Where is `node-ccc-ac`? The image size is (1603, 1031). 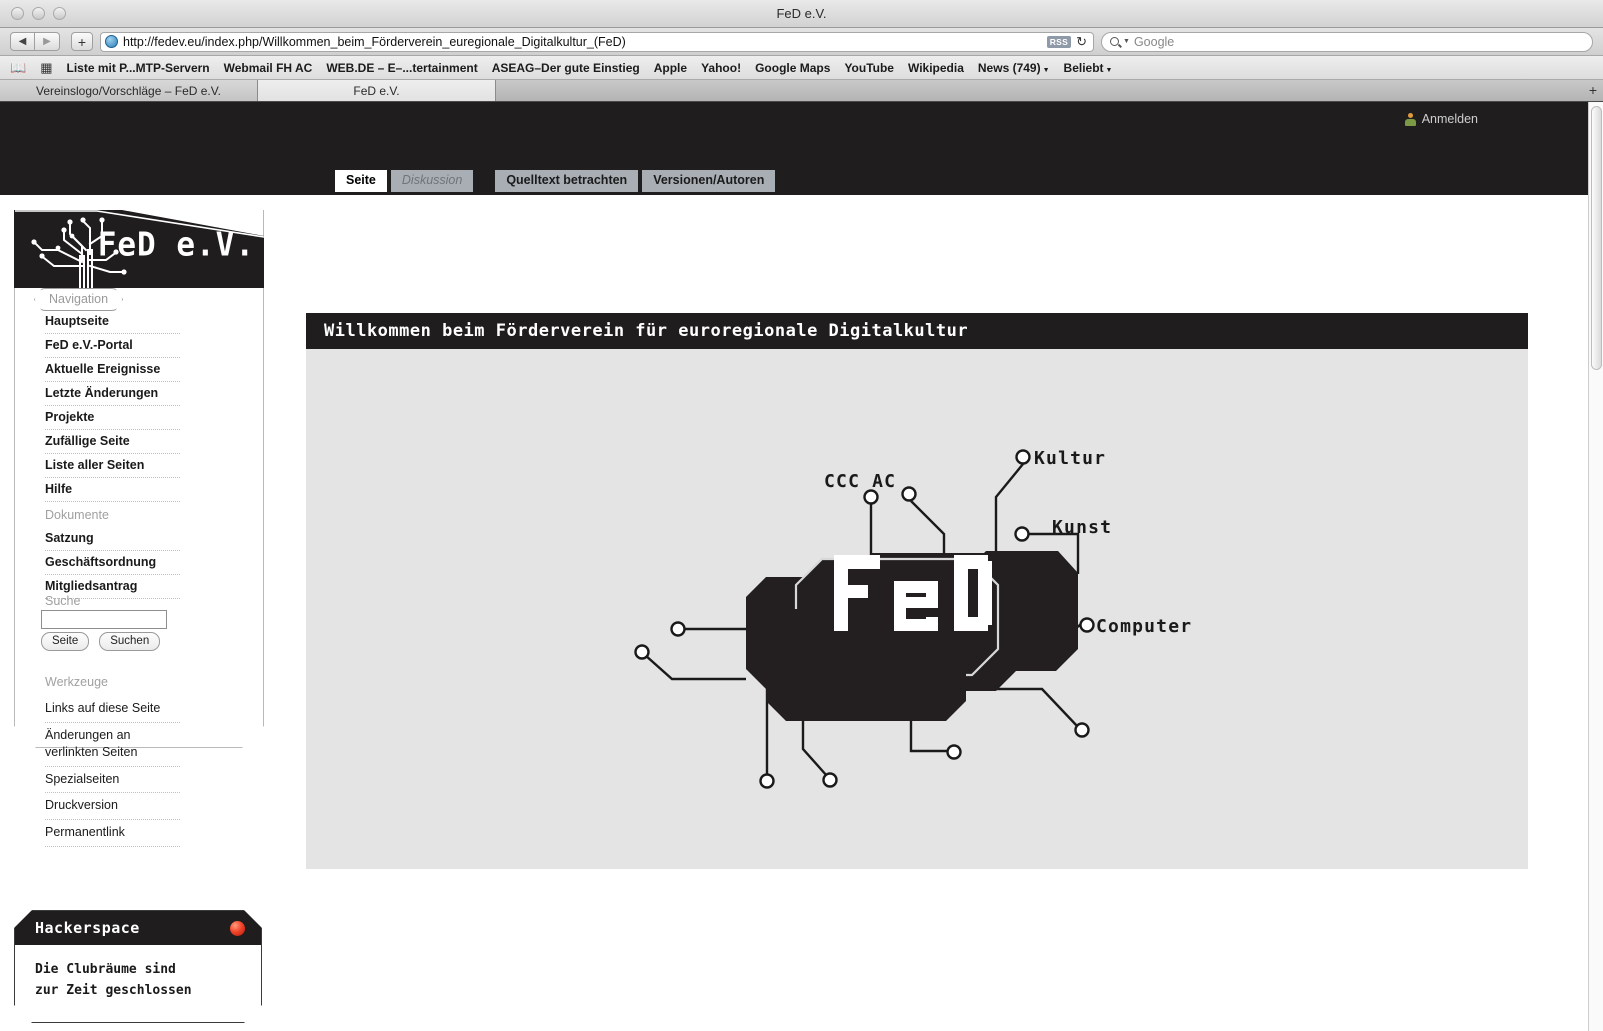 node-ccc-ac is located at coordinates (871, 497).